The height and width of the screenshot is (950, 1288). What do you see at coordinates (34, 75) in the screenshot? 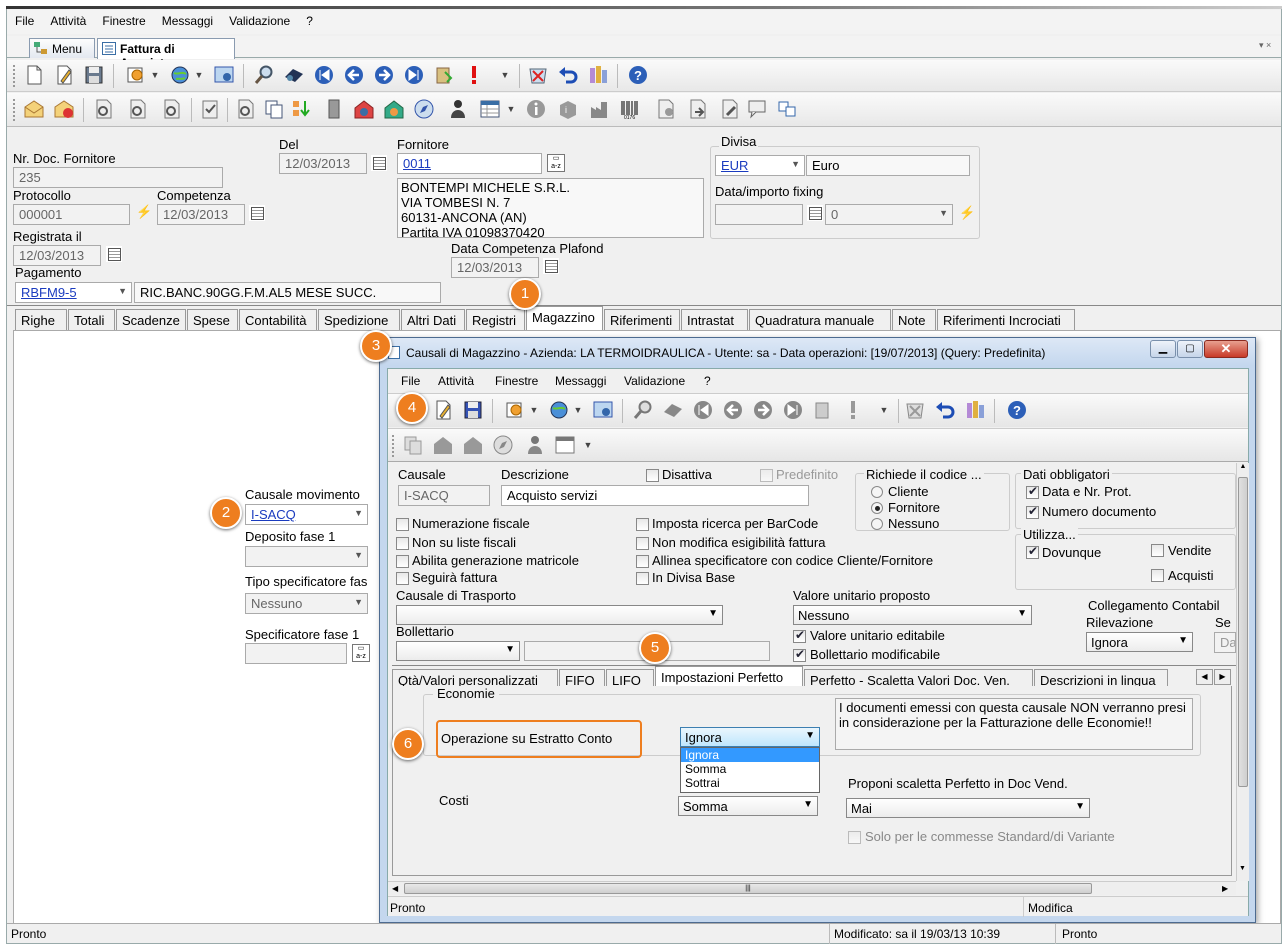
I see `new-document-icon` at bounding box center [34, 75].